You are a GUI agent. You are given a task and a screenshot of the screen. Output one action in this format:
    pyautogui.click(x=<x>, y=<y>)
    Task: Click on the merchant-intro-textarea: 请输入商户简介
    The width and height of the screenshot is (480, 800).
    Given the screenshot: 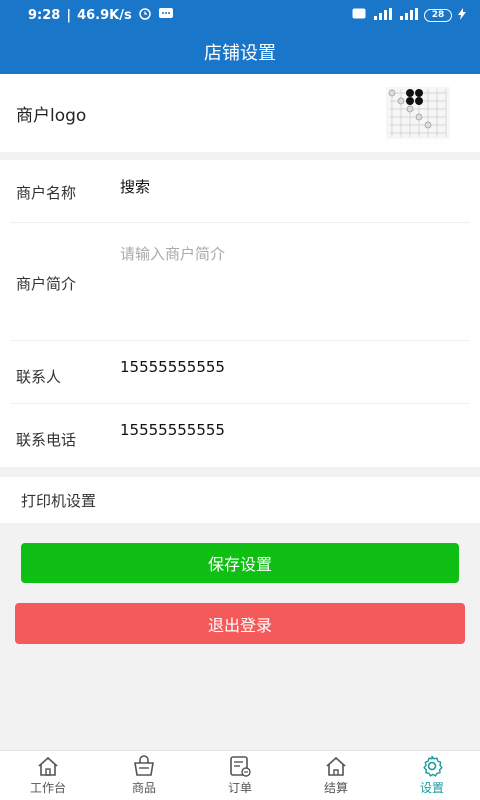 What is the action you would take?
    pyautogui.click(x=172, y=253)
    